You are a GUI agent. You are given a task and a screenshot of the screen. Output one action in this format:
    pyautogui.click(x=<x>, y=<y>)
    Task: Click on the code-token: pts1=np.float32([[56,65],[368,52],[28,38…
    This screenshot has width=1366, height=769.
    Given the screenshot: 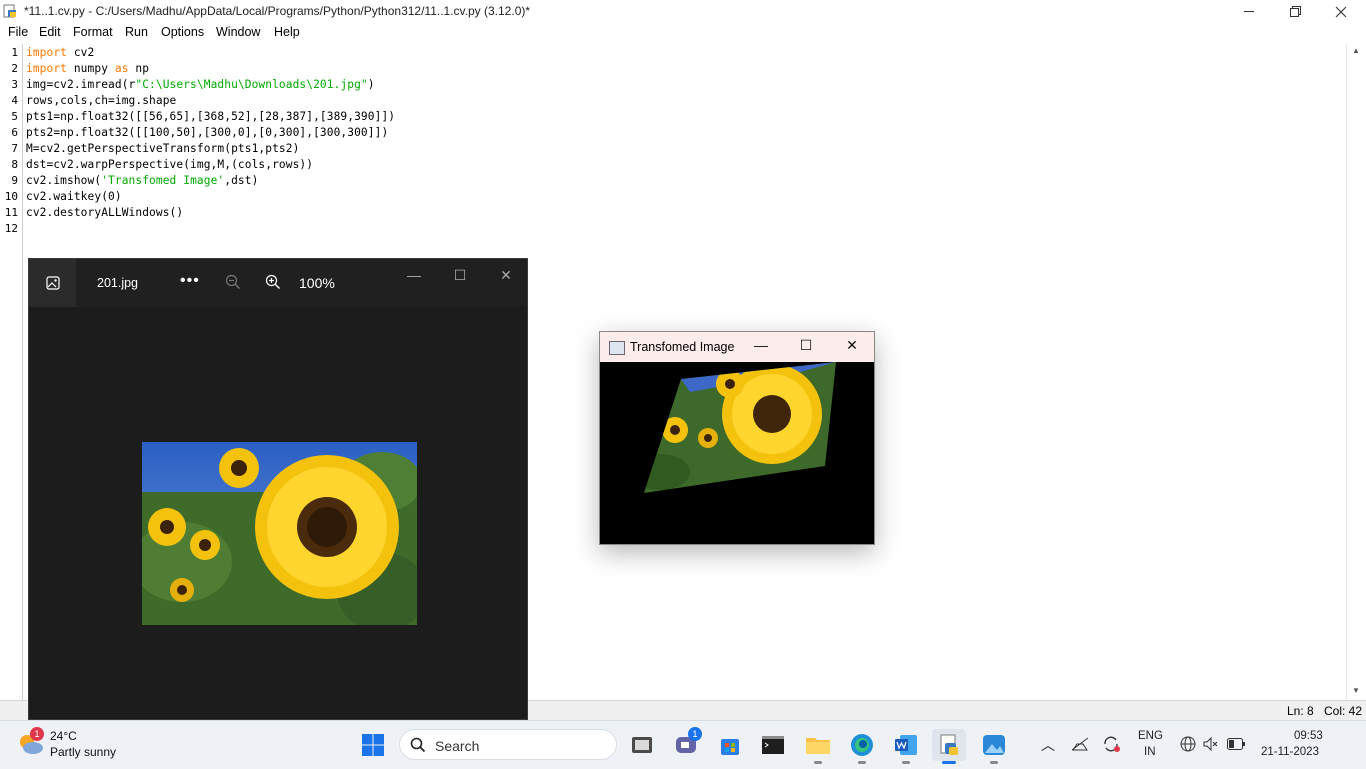 What is the action you would take?
    pyautogui.click(x=211, y=116)
    